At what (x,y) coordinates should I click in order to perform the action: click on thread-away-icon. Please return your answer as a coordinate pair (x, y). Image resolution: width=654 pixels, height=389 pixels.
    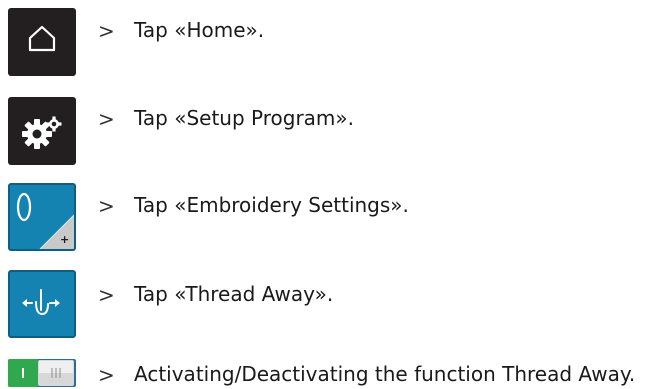
    Looking at the image, I should click on (41, 302).